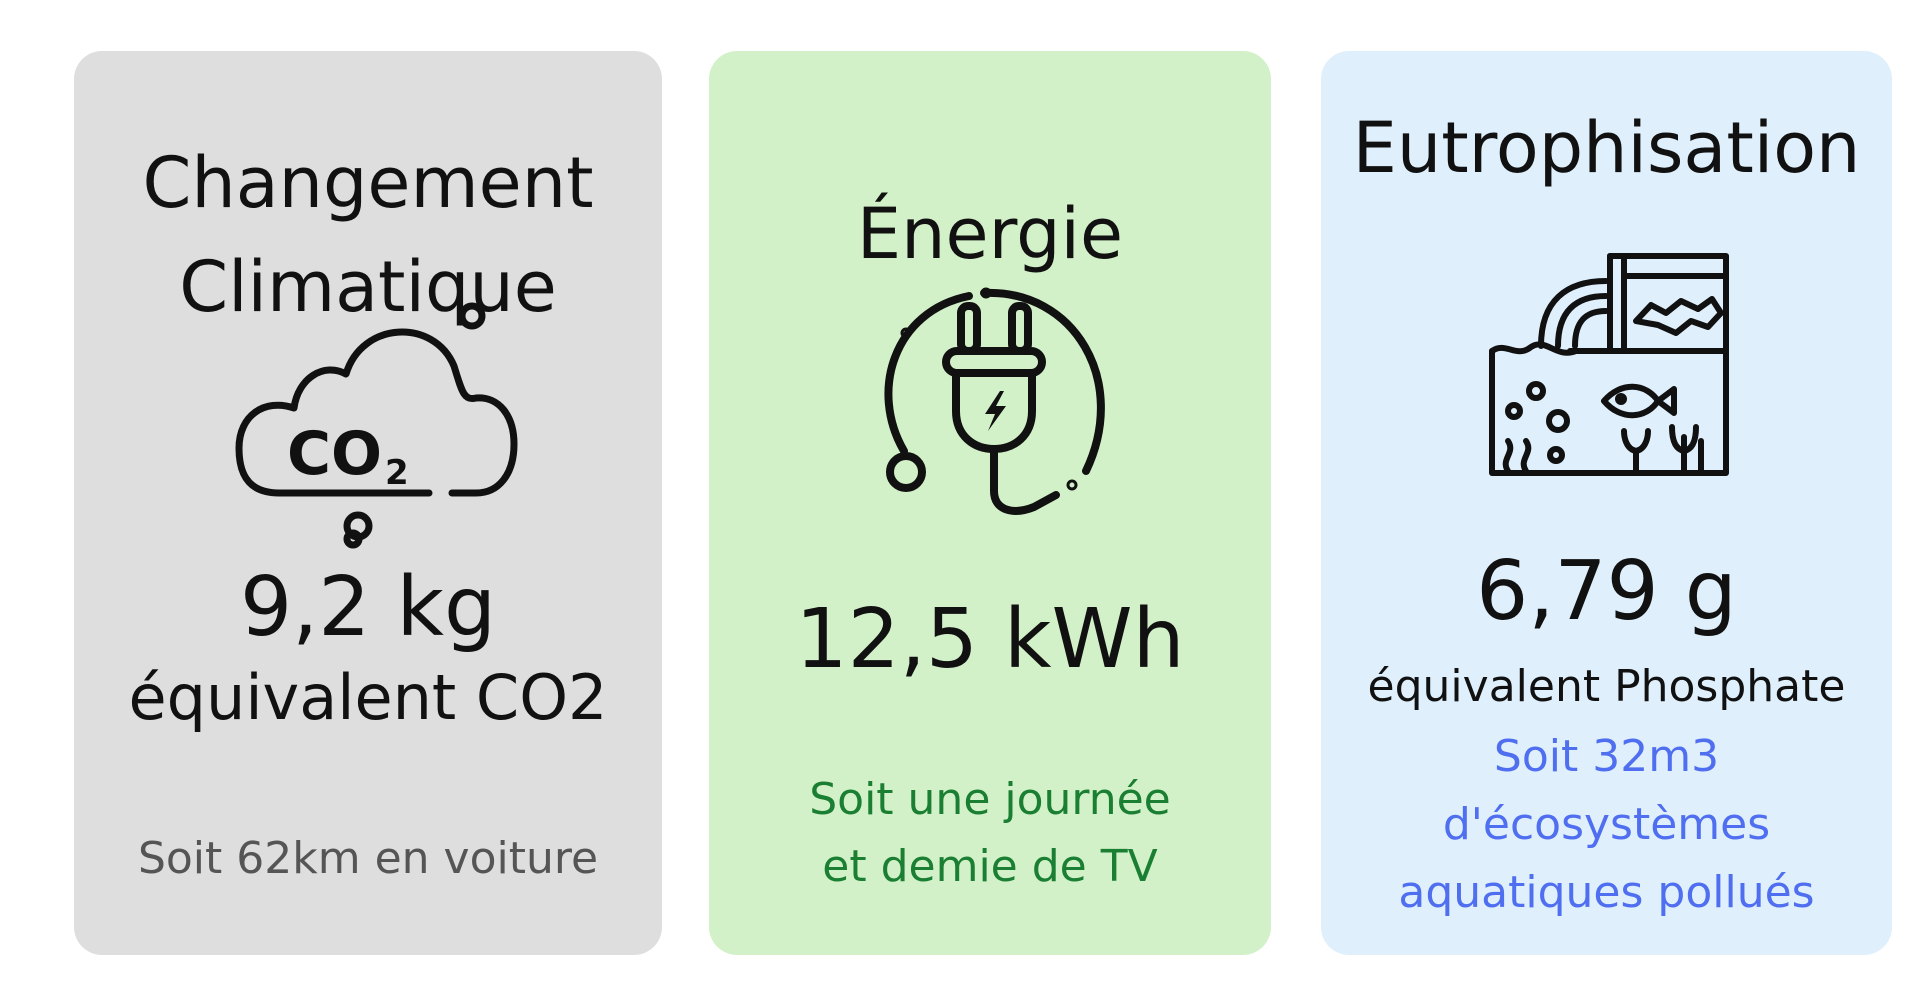  Describe the element at coordinates (397, 473) in the screenshot. I see `co2-icon-subscript: 2` at that location.